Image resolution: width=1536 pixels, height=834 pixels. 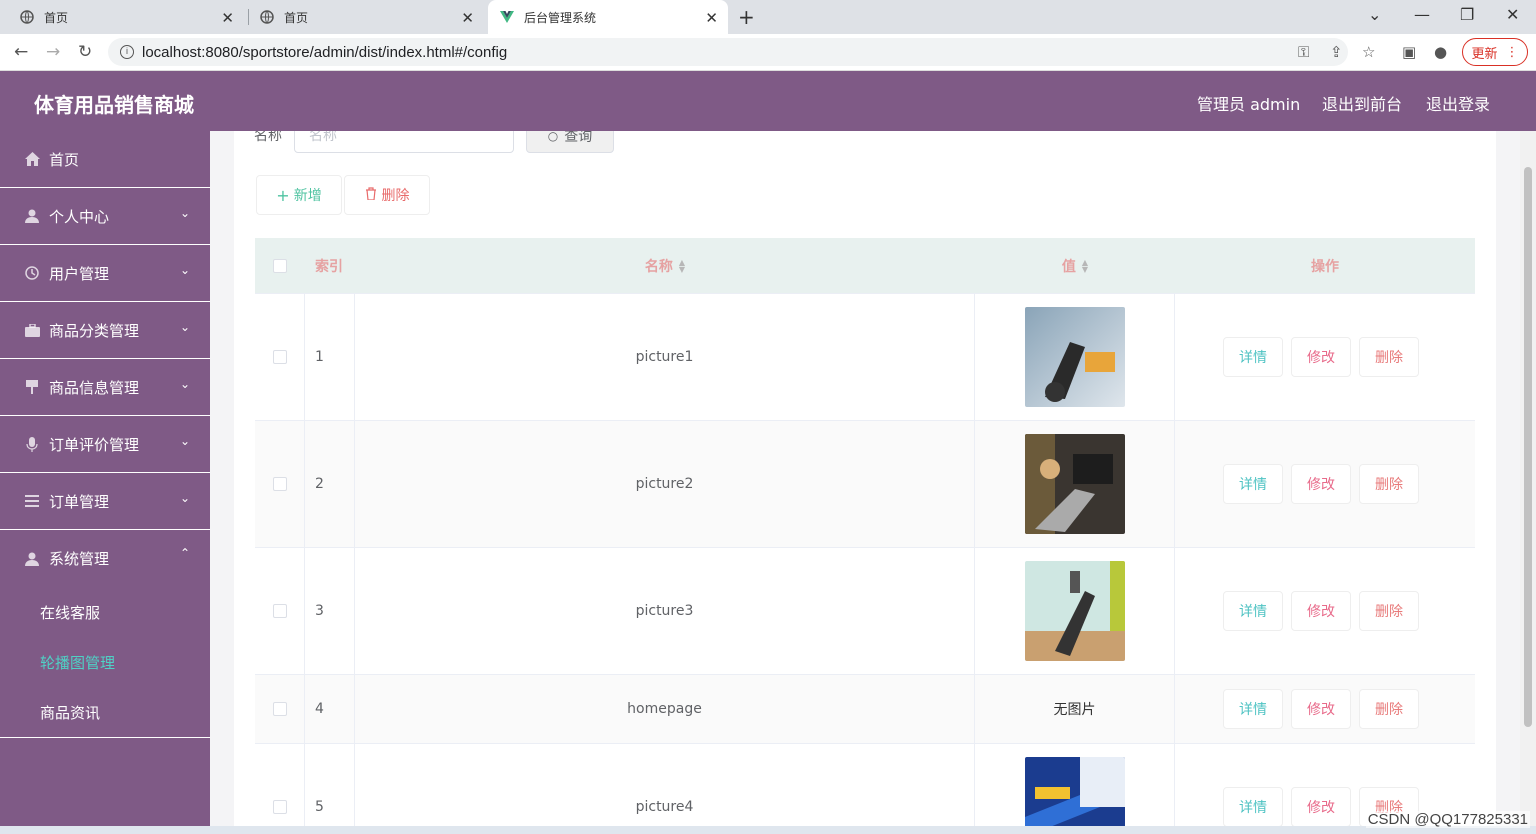 What do you see at coordinates (1336, 52) in the screenshot?
I see `share-icon: ⇪` at bounding box center [1336, 52].